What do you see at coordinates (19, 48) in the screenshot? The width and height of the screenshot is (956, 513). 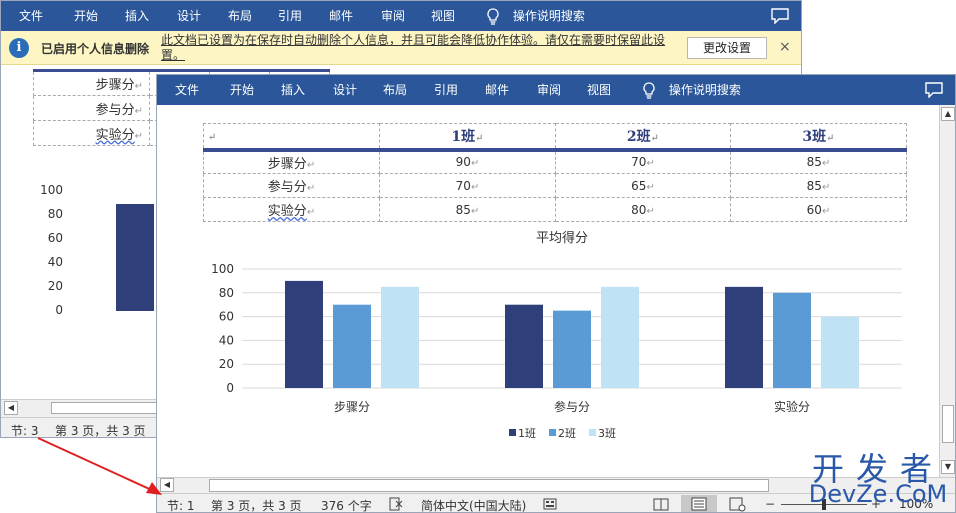 I see `info-icon: i` at bounding box center [19, 48].